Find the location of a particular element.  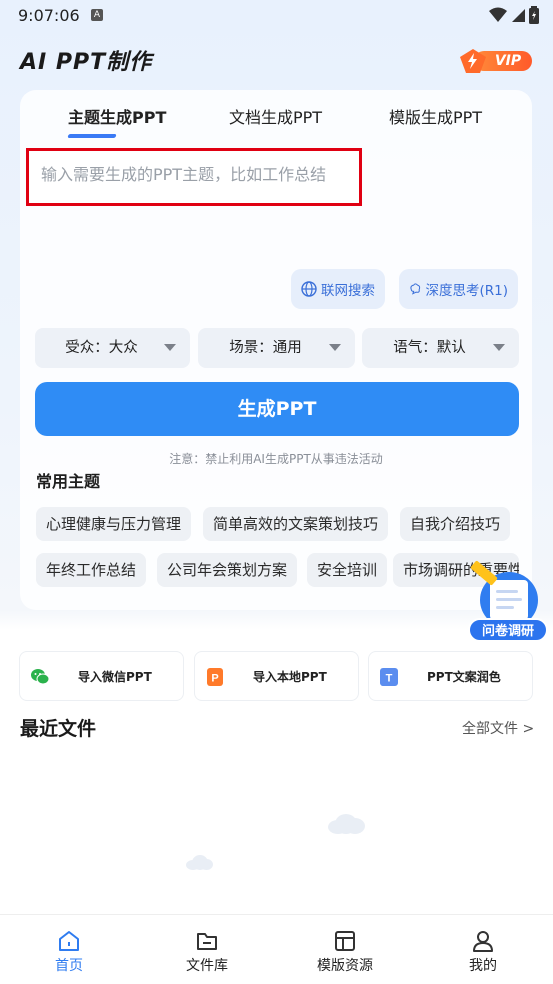

nav-files: 文件库 is located at coordinates (207, 949).